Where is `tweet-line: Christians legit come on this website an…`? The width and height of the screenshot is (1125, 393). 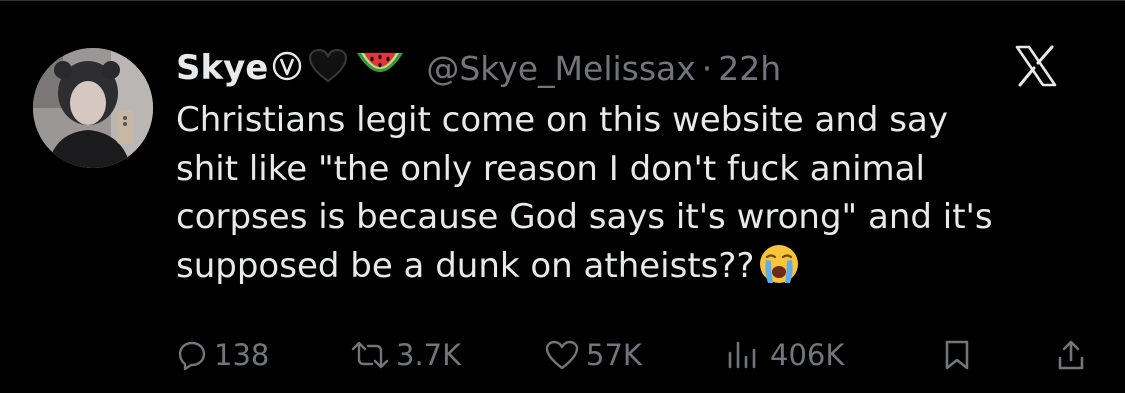
tweet-line: Christians legit come on this website an… is located at coordinates (562, 120).